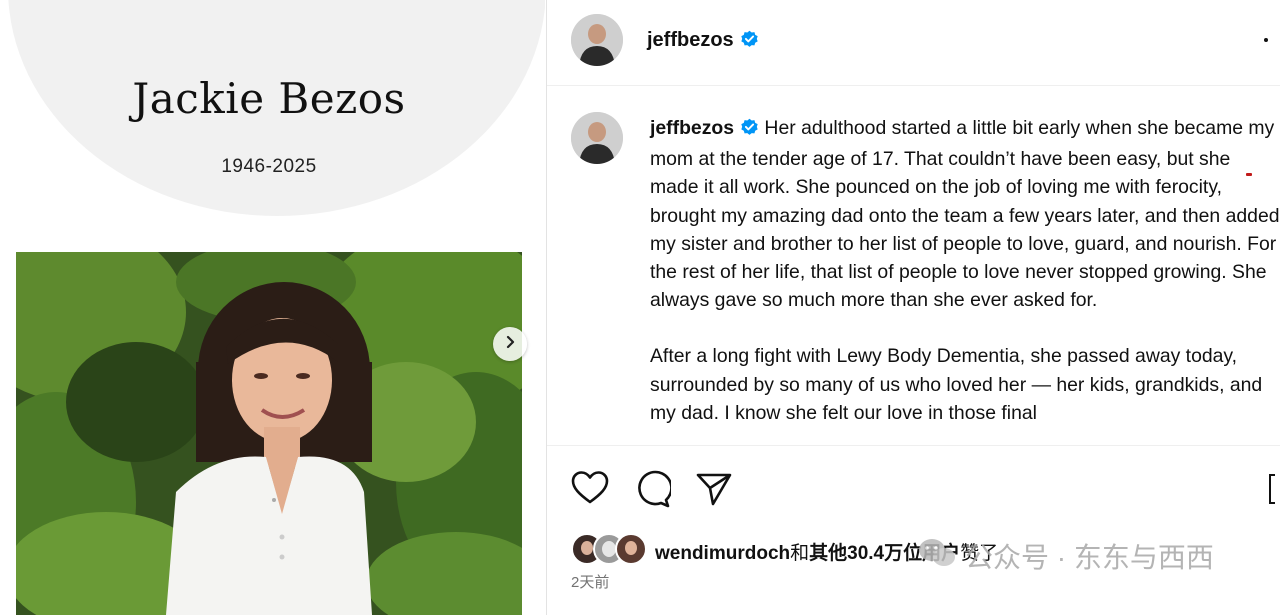 This screenshot has height=615, width=1280. What do you see at coordinates (692, 128) in the screenshot?
I see `caption-username: jeffbezos` at bounding box center [692, 128].